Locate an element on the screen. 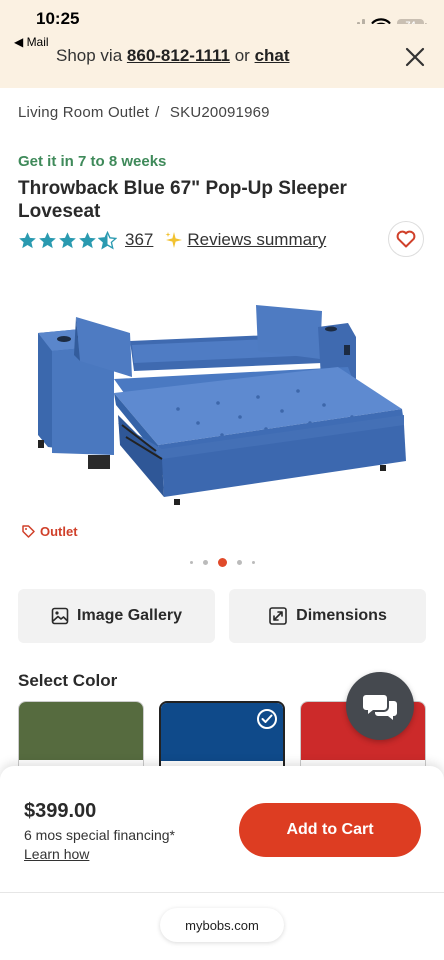 The image size is (444, 960). chat-link: chat is located at coordinates (272, 55).